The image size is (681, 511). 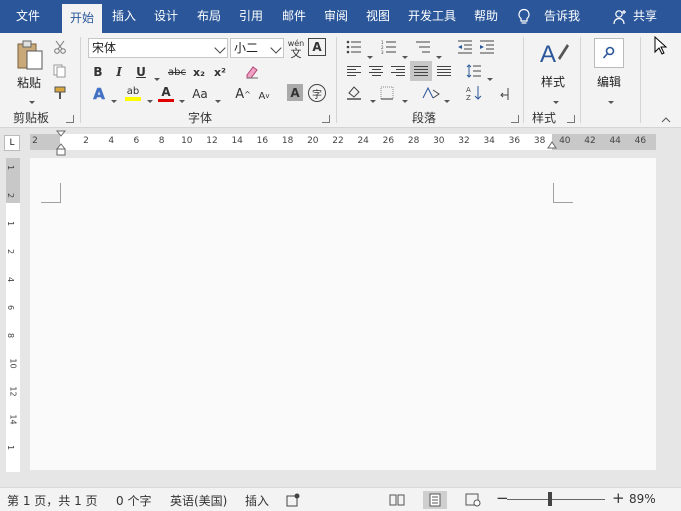 I want to click on borders-dropdown-icon, so click(x=403, y=99).